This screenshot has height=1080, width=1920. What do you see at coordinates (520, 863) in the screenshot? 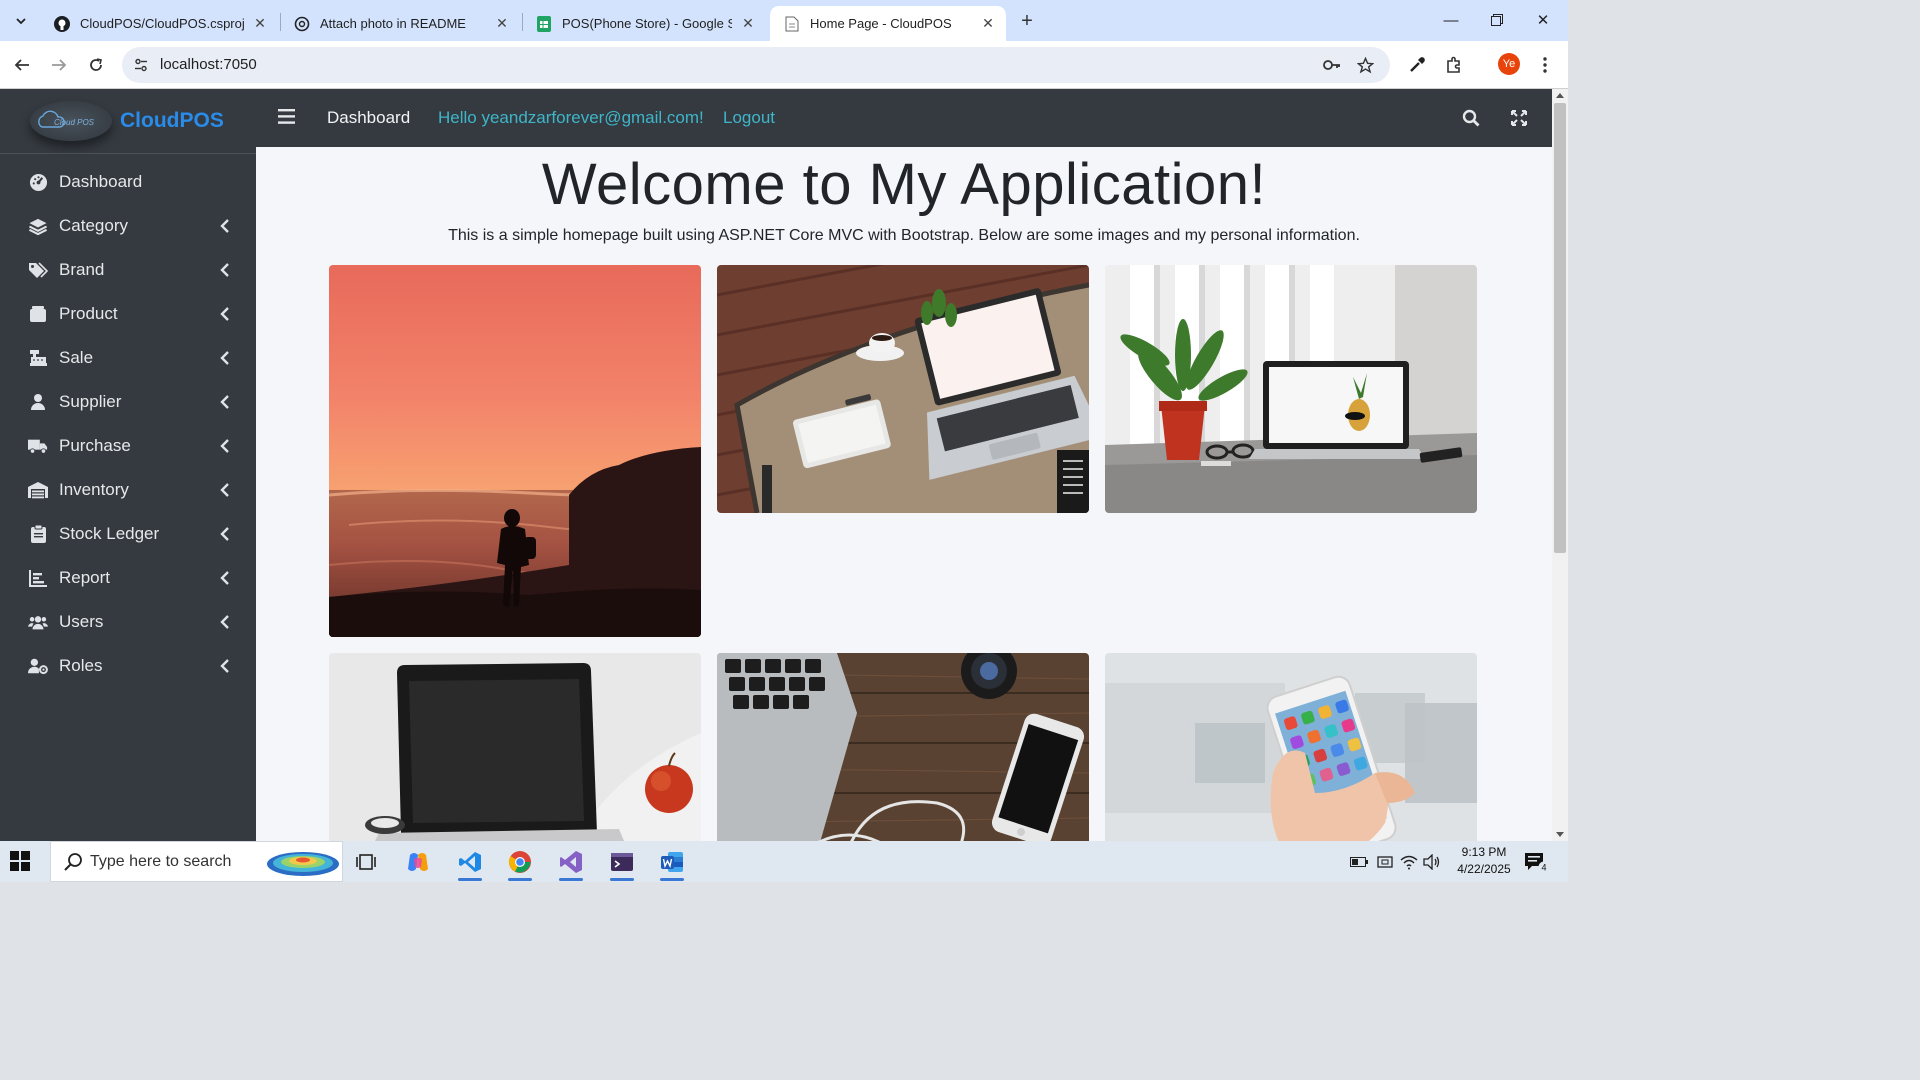
I see `chrome-icon` at bounding box center [520, 863].